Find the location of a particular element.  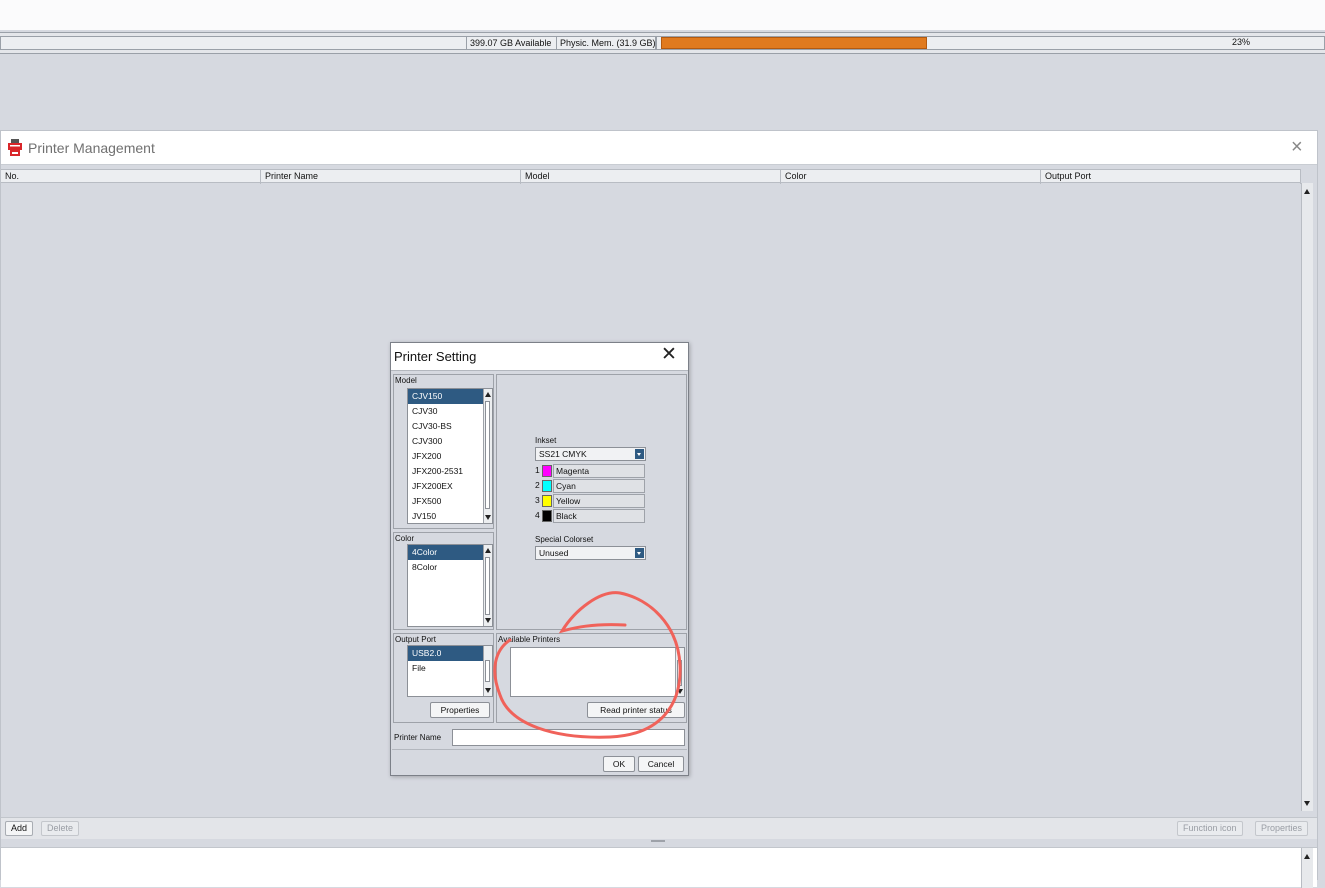

model-list-scrollbar is located at coordinates (487, 456).